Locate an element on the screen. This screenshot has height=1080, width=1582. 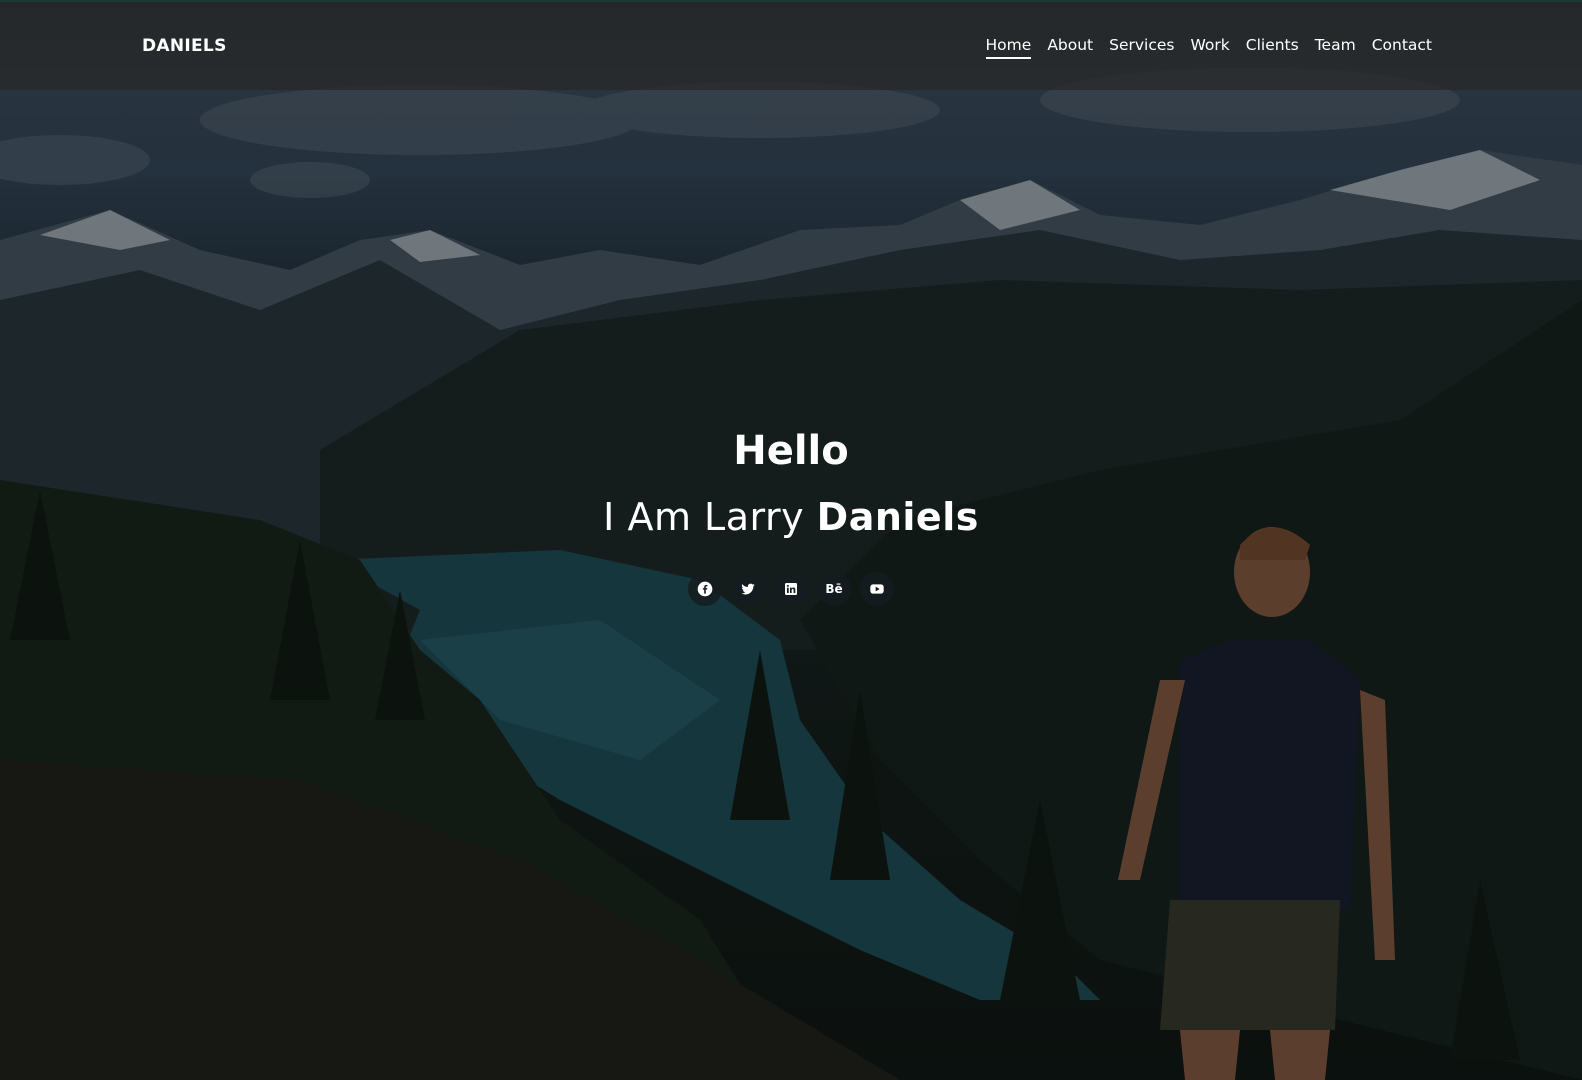
behance-link: Bē is located at coordinates (834, 589).